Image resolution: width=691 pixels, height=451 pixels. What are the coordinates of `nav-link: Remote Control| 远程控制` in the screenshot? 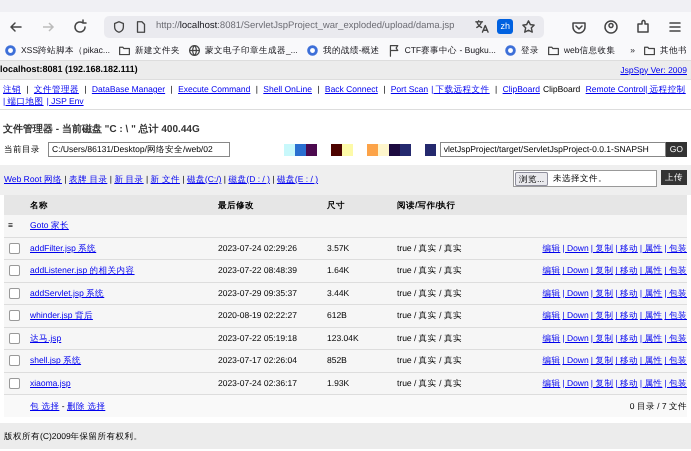 It's located at (636, 89).